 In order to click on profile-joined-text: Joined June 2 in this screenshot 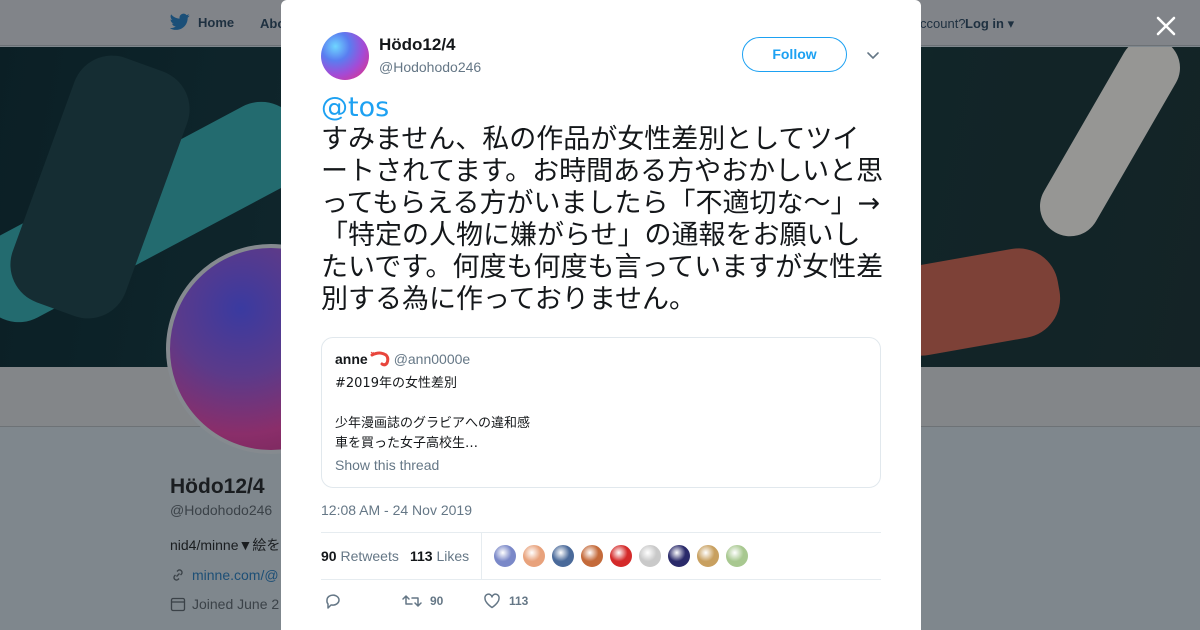, I will do `click(236, 604)`.